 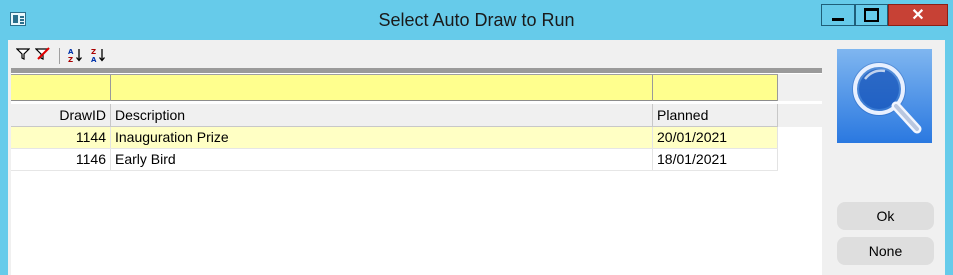 I want to click on table-row: 1144 Inauguration Prize 20/01/2021, so click(x=394, y=138).